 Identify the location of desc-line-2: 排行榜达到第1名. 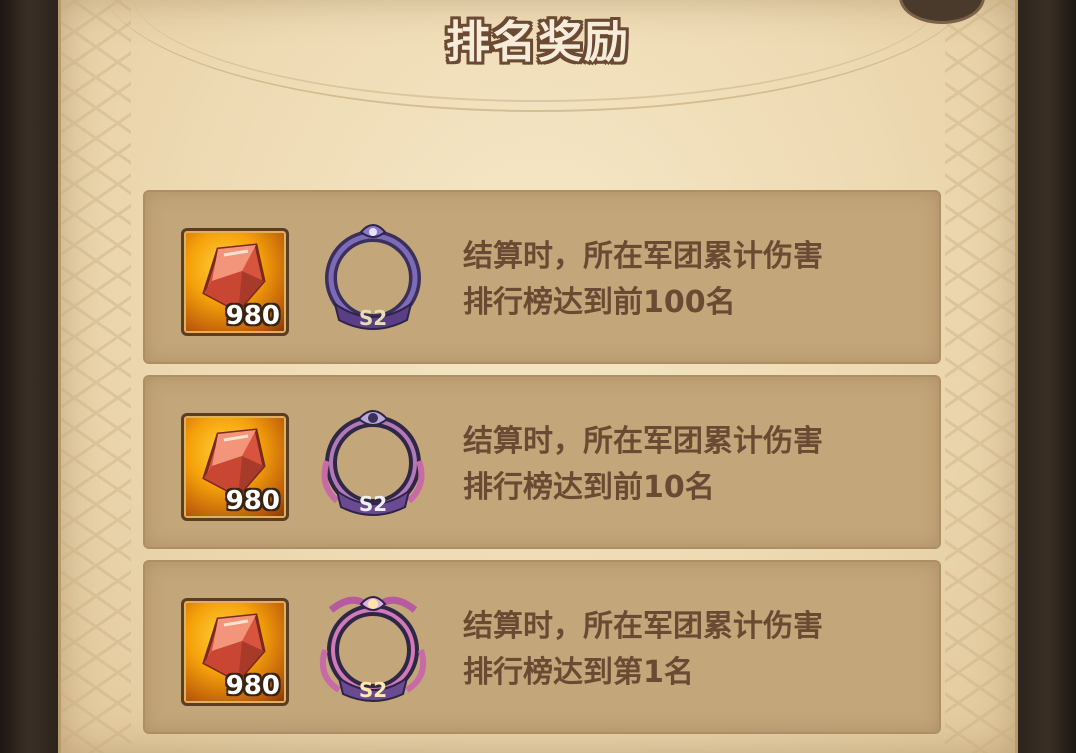
(578, 672).